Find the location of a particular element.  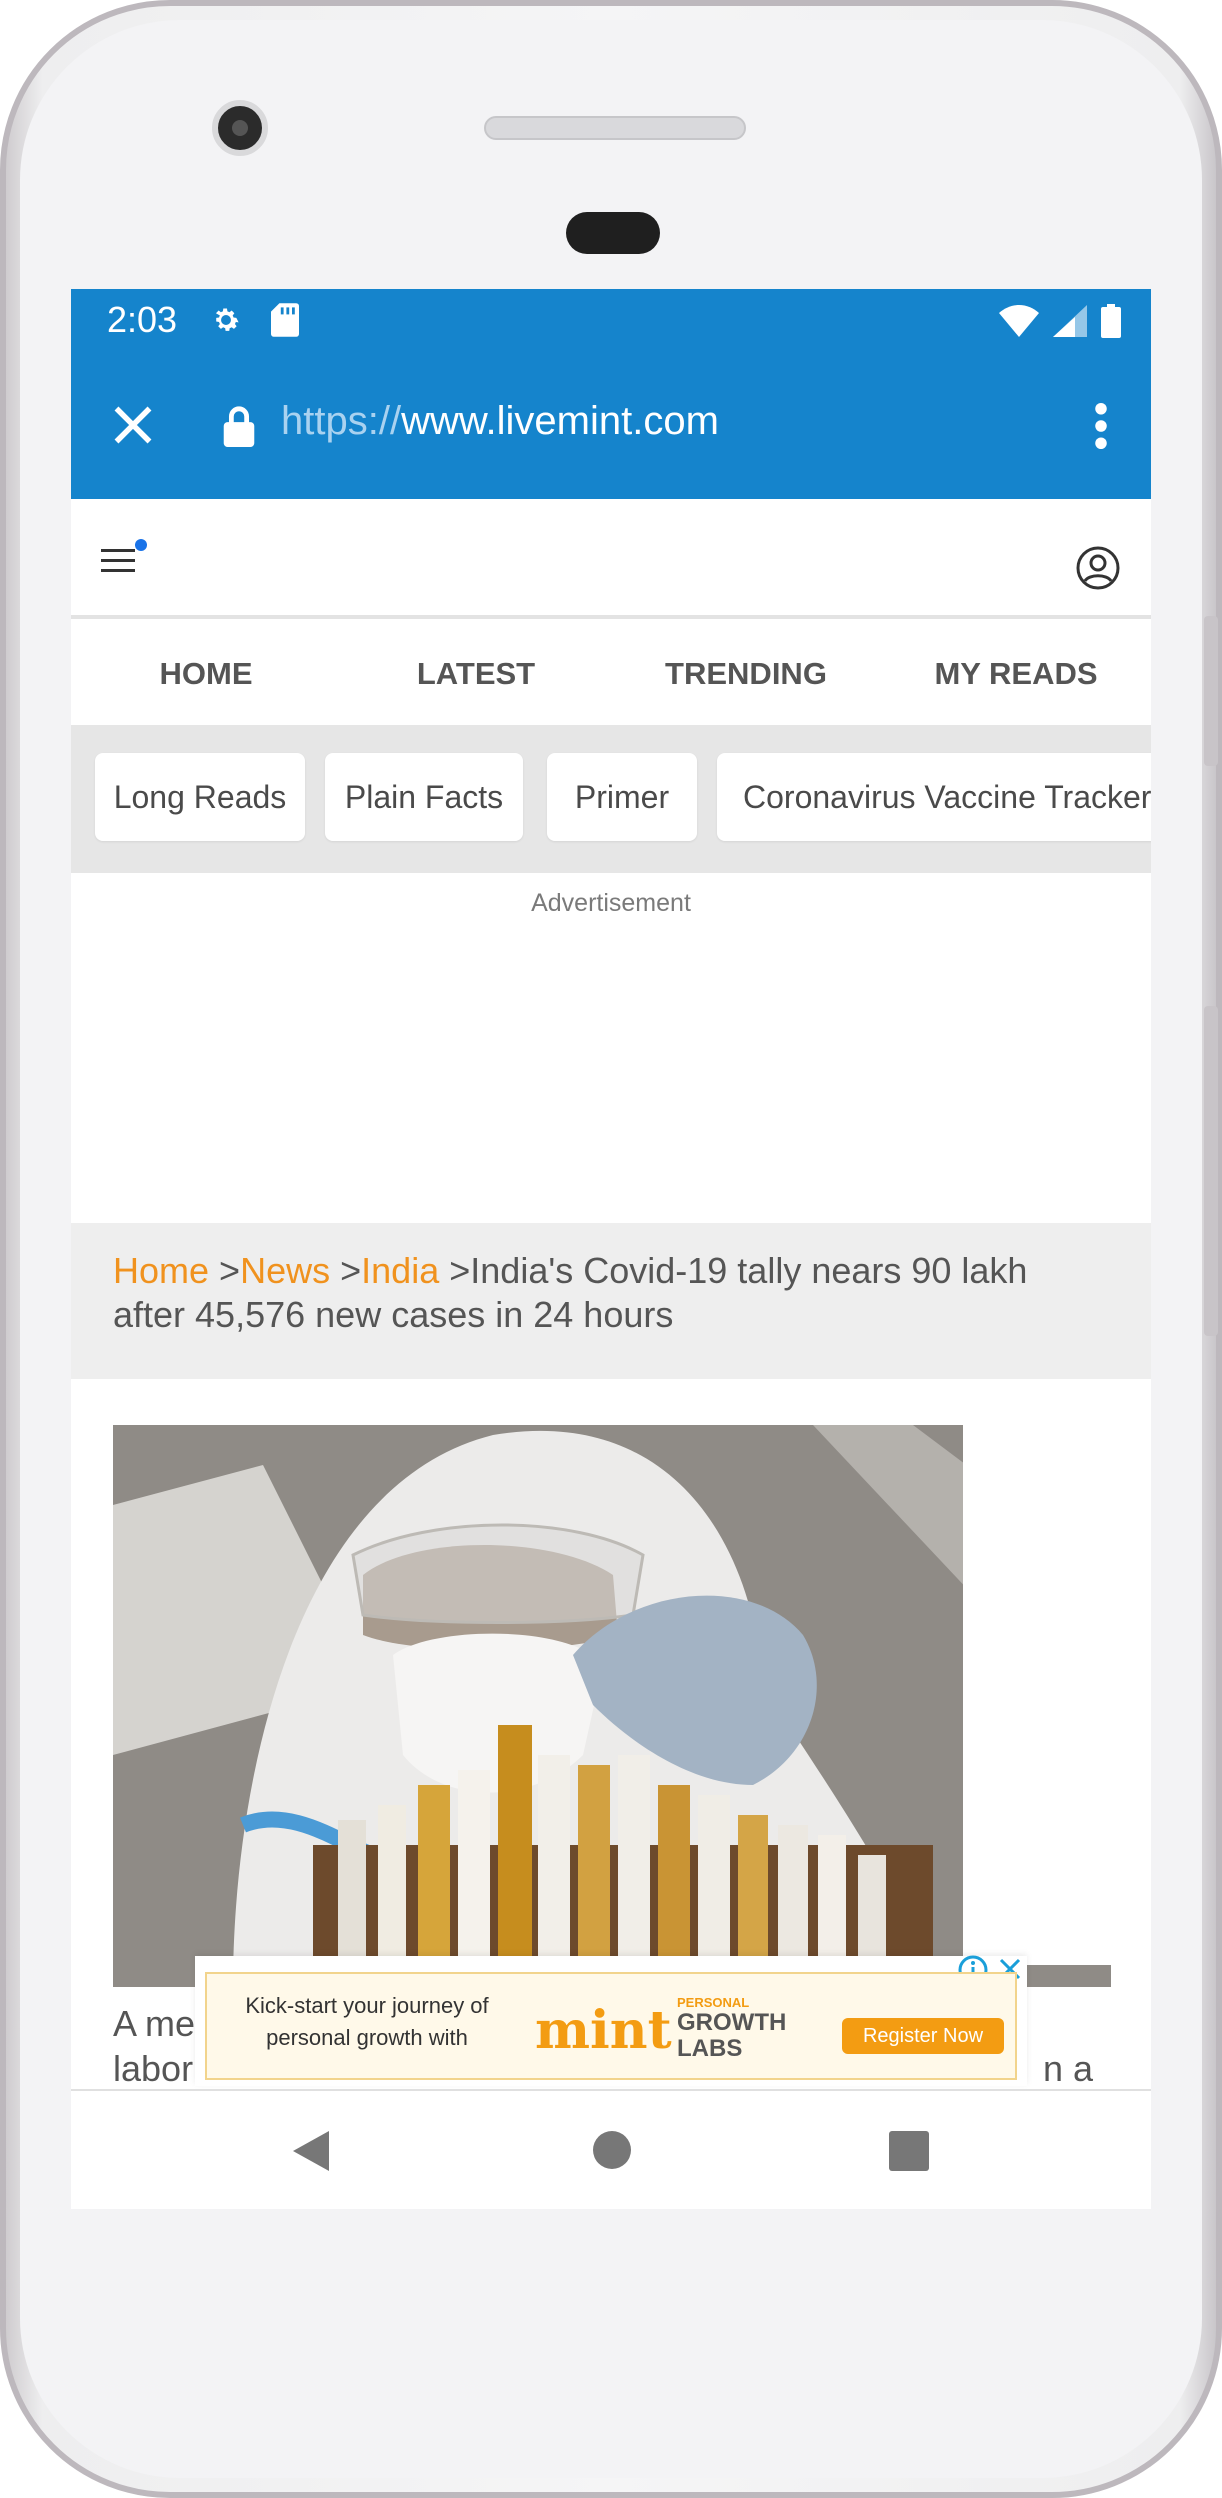

url-text: https://www.livemint.com is located at coordinates (500, 421).